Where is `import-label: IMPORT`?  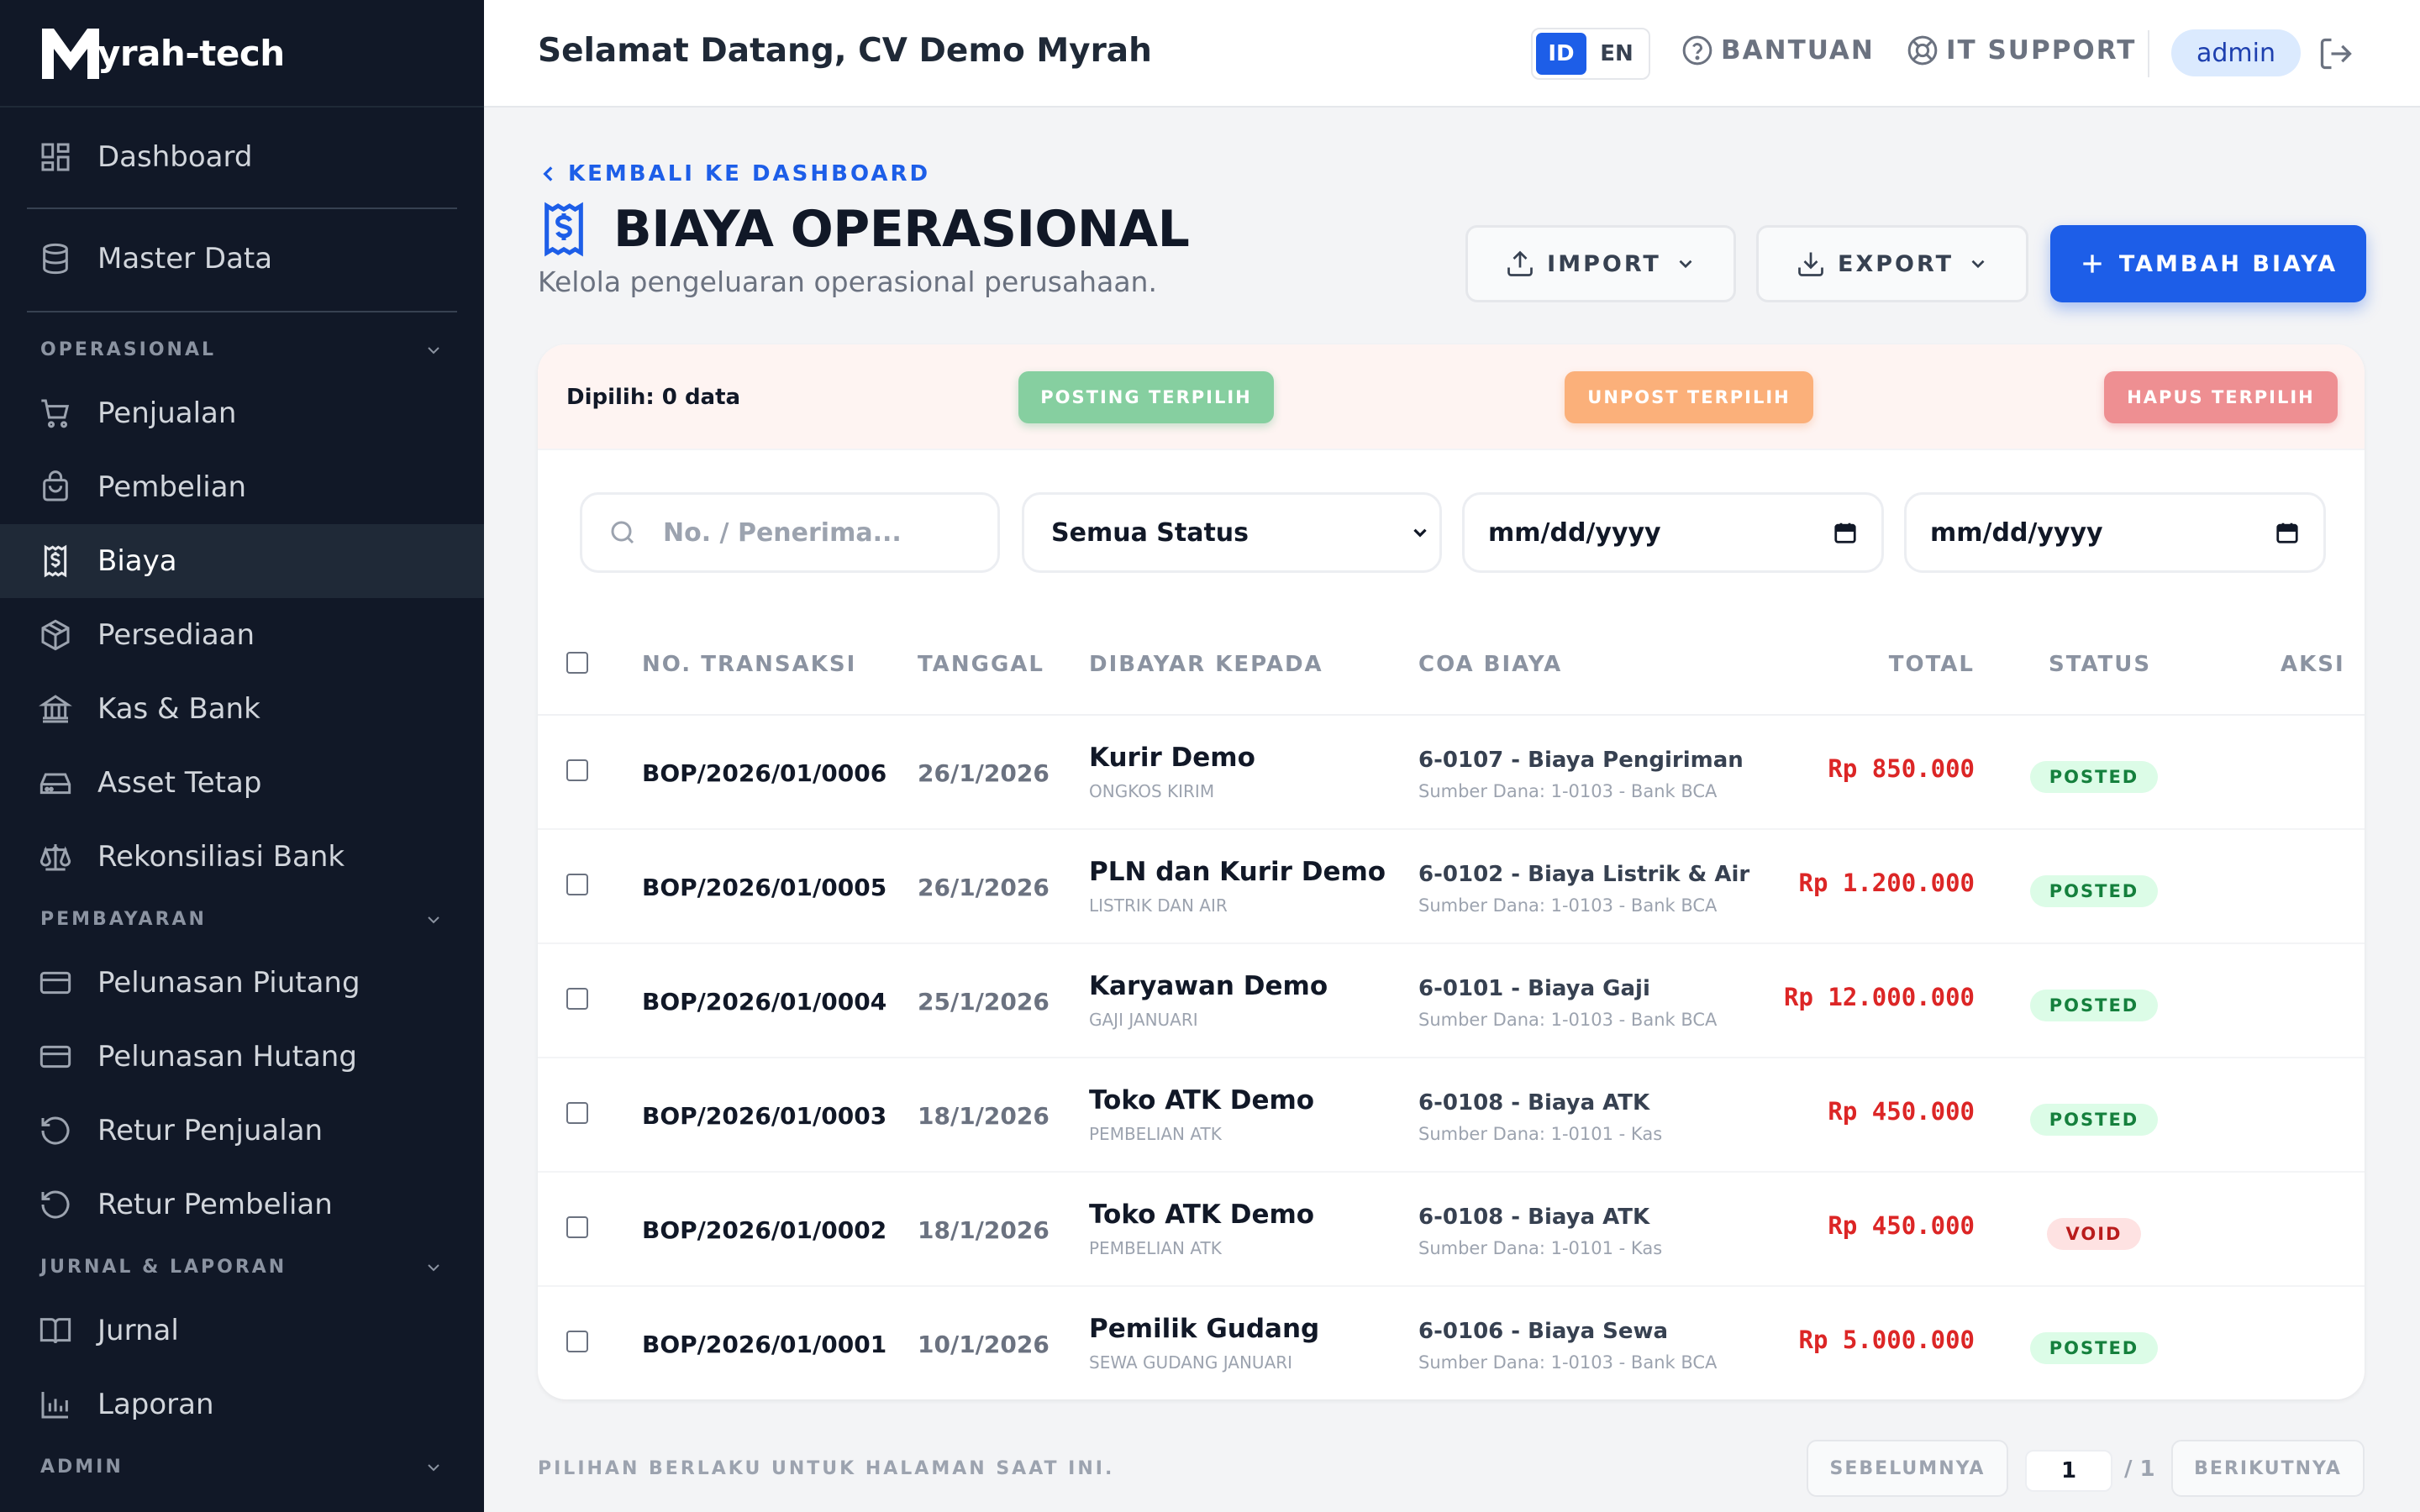 import-label: IMPORT is located at coordinates (1604, 263).